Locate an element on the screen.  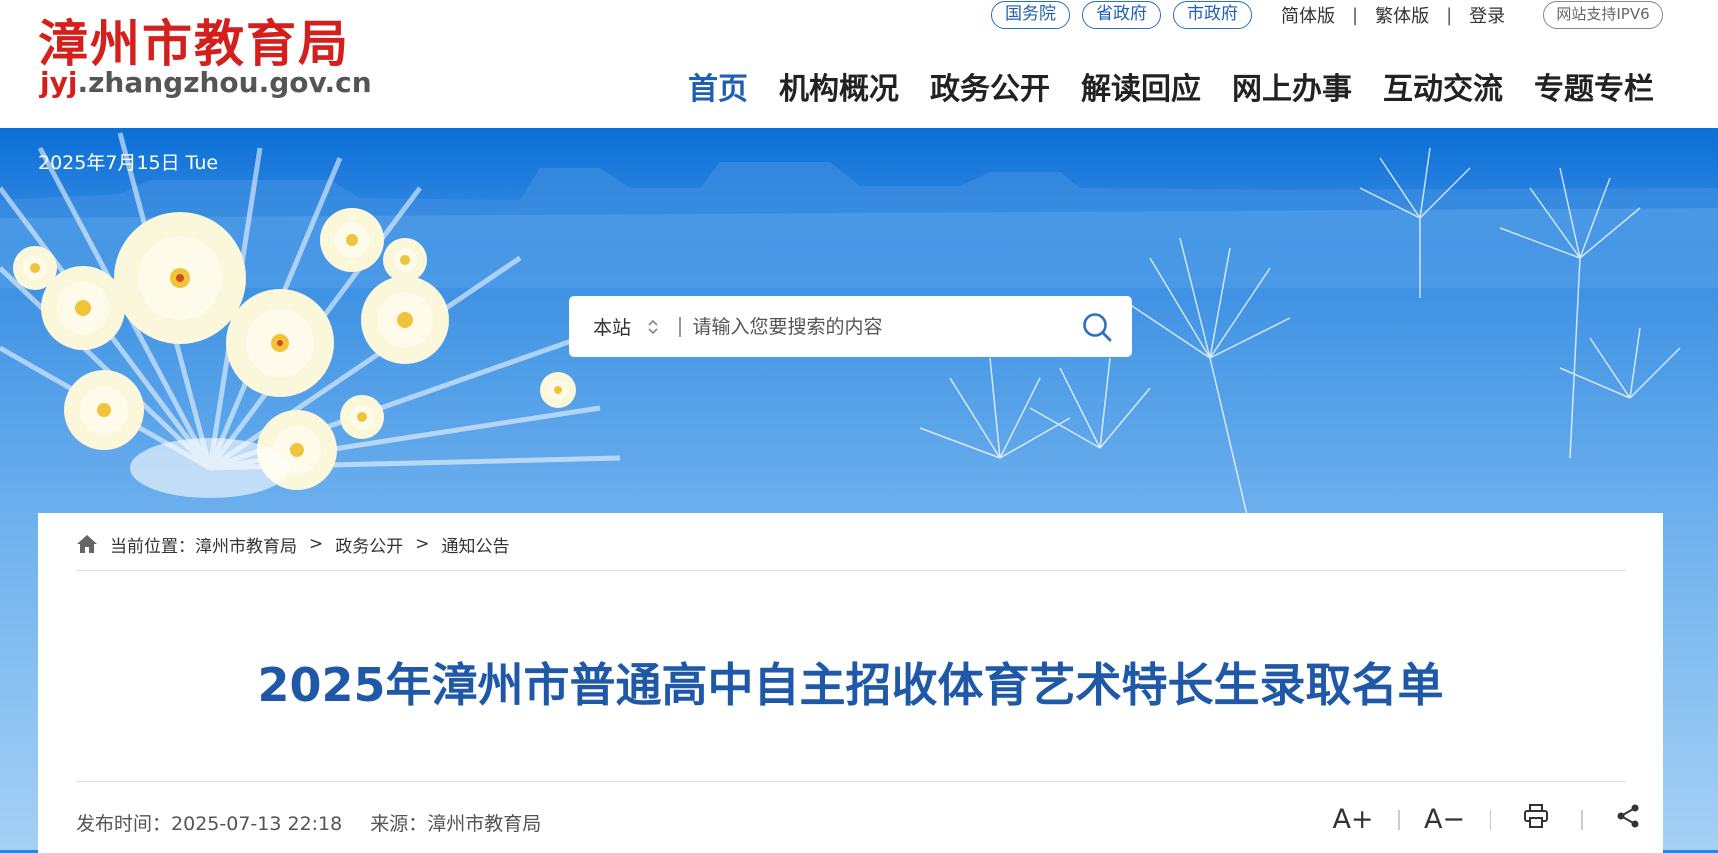
publish-time: 2025-07-13 22:18 is located at coordinates (257, 824).